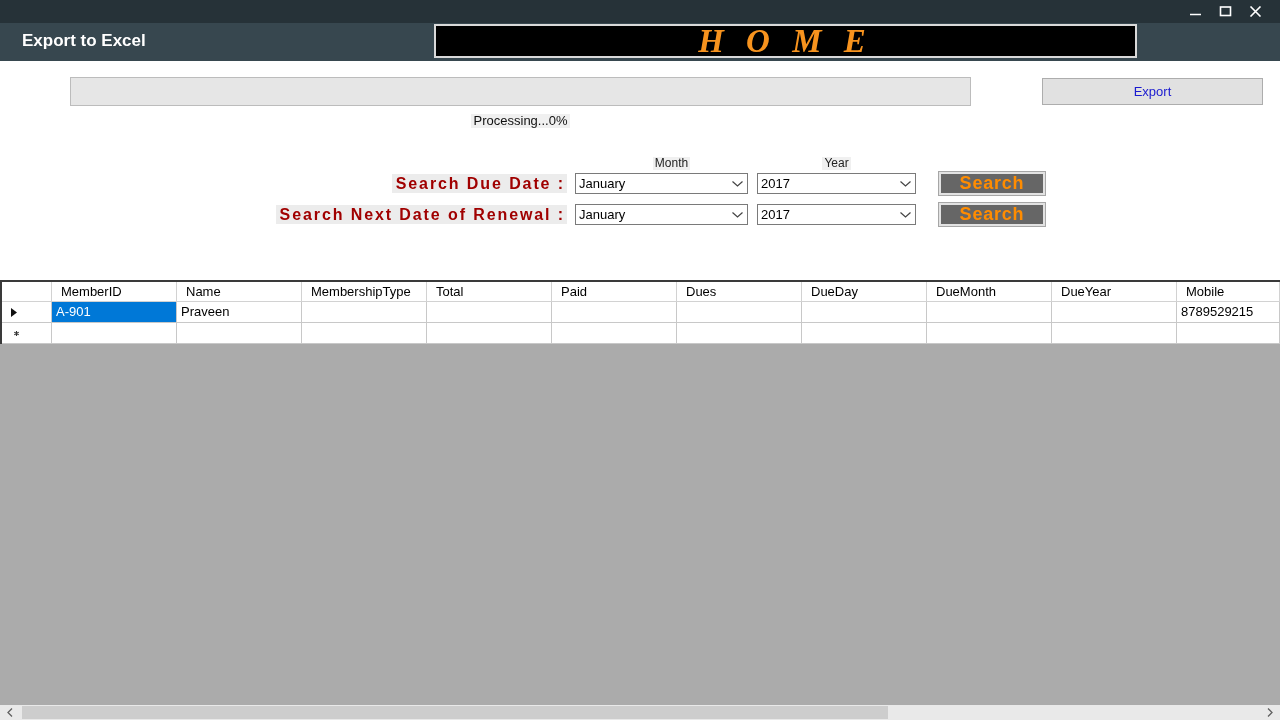 The height and width of the screenshot is (720, 1280). What do you see at coordinates (239, 312) in the screenshot?
I see `table-cell: Praveen` at bounding box center [239, 312].